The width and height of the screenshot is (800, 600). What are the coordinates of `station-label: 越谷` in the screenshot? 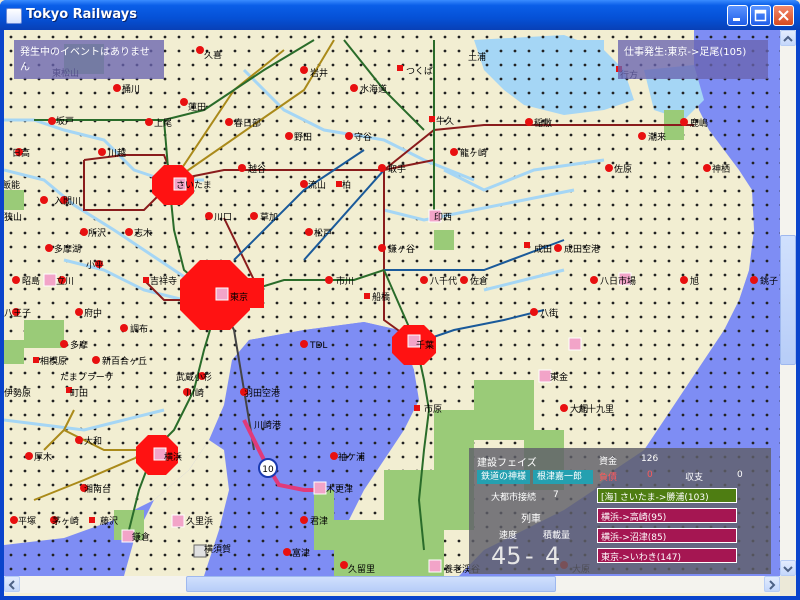 It's located at (257, 169).